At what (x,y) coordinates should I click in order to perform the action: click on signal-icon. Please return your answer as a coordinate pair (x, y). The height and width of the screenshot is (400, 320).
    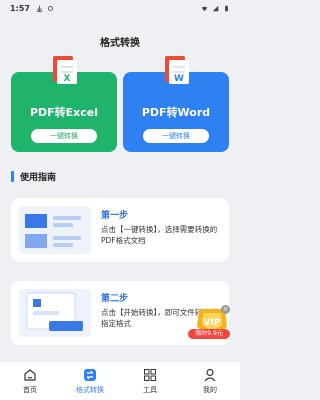
    Looking at the image, I should click on (215, 8).